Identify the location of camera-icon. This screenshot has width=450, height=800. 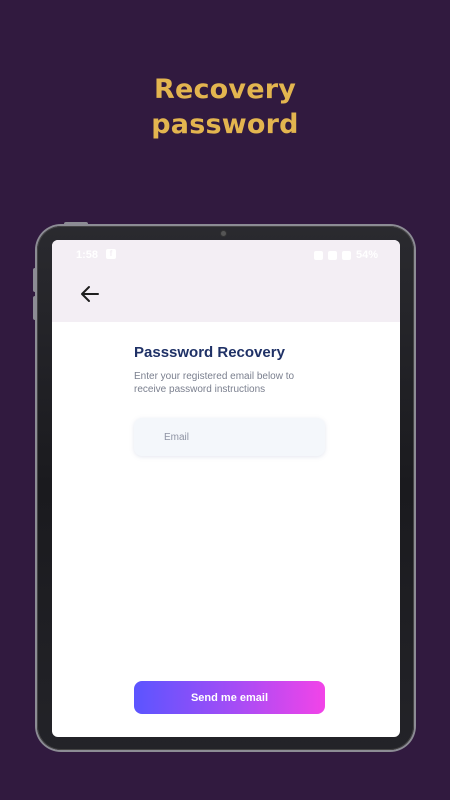
(223, 233).